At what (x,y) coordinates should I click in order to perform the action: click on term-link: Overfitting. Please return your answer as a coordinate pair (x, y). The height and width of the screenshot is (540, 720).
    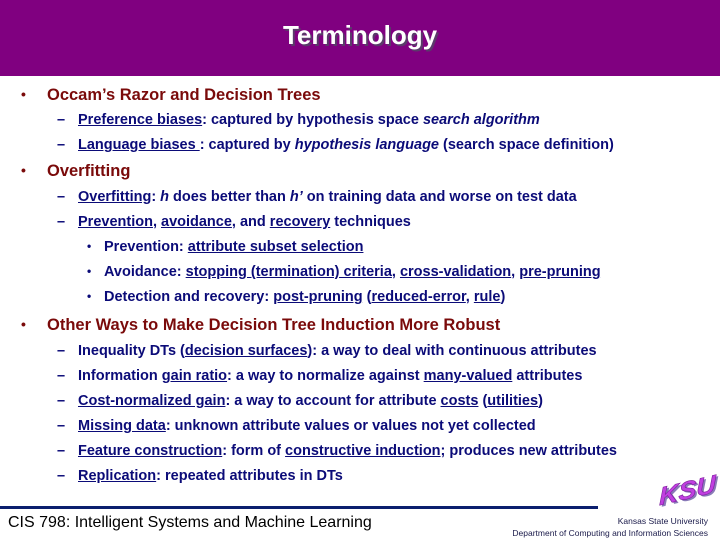
    Looking at the image, I should click on (114, 197).